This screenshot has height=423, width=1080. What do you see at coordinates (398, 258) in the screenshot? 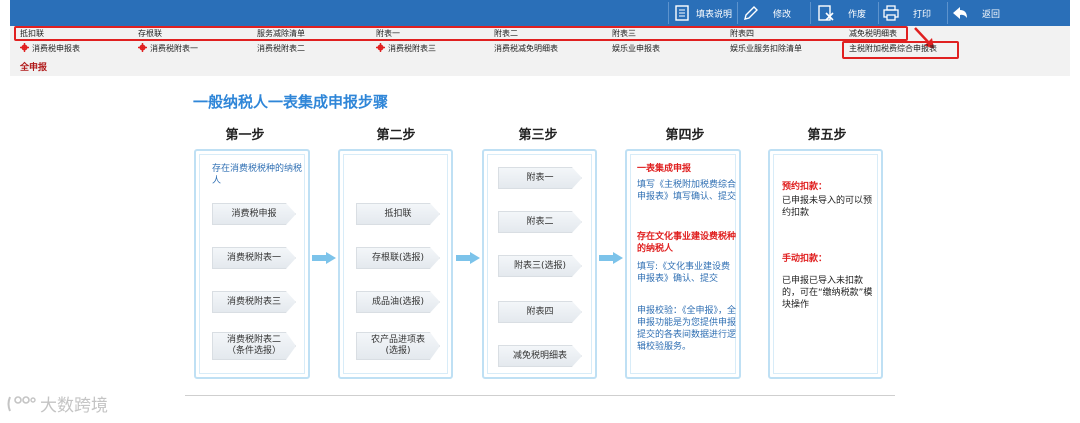
I see `step-2-item: 存根联(选报)` at bounding box center [398, 258].